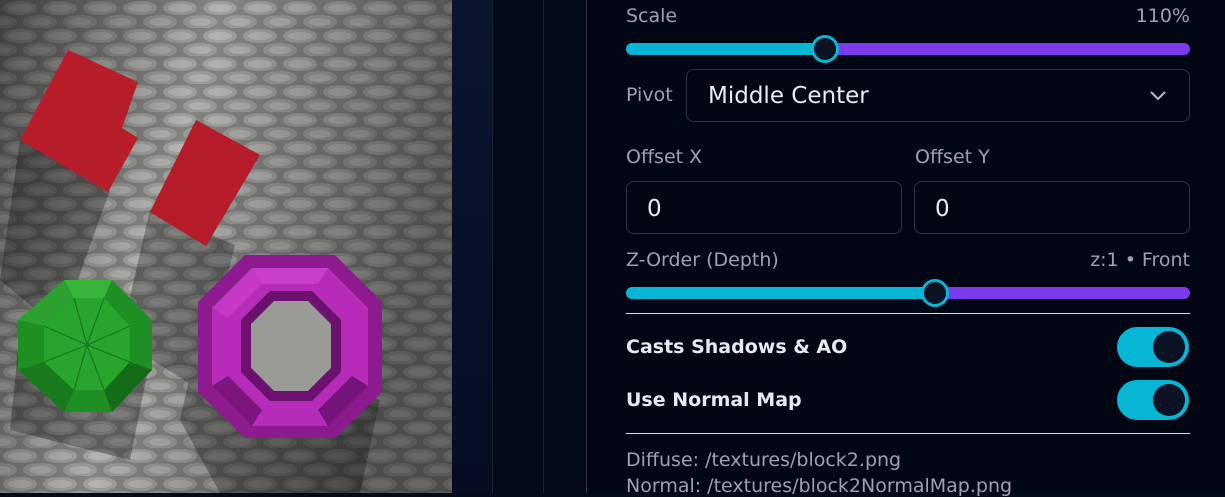 The height and width of the screenshot is (497, 1225). Describe the element at coordinates (664, 157) in the screenshot. I see `offset-x-label: Offset X` at that location.